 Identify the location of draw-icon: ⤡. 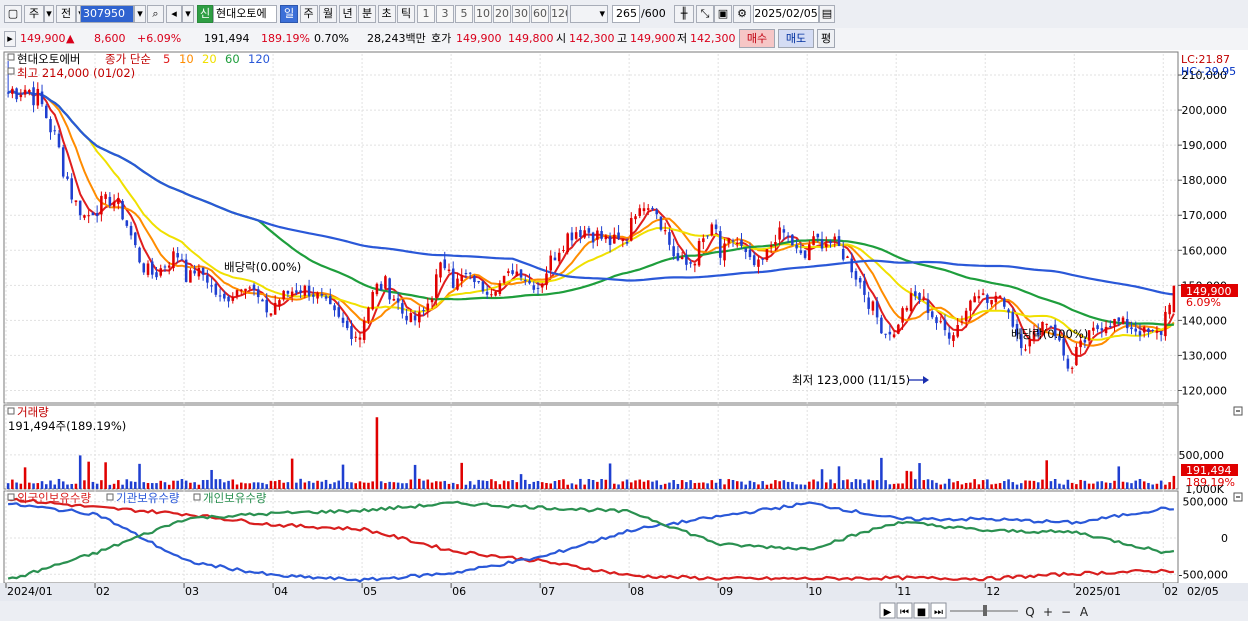
(705, 14).